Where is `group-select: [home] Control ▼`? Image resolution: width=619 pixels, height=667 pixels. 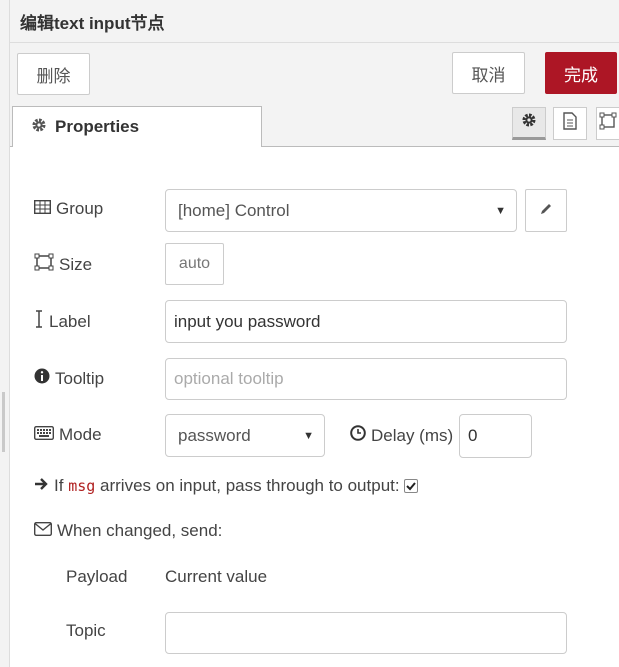
group-select: [home] Control ▼ is located at coordinates (341, 210).